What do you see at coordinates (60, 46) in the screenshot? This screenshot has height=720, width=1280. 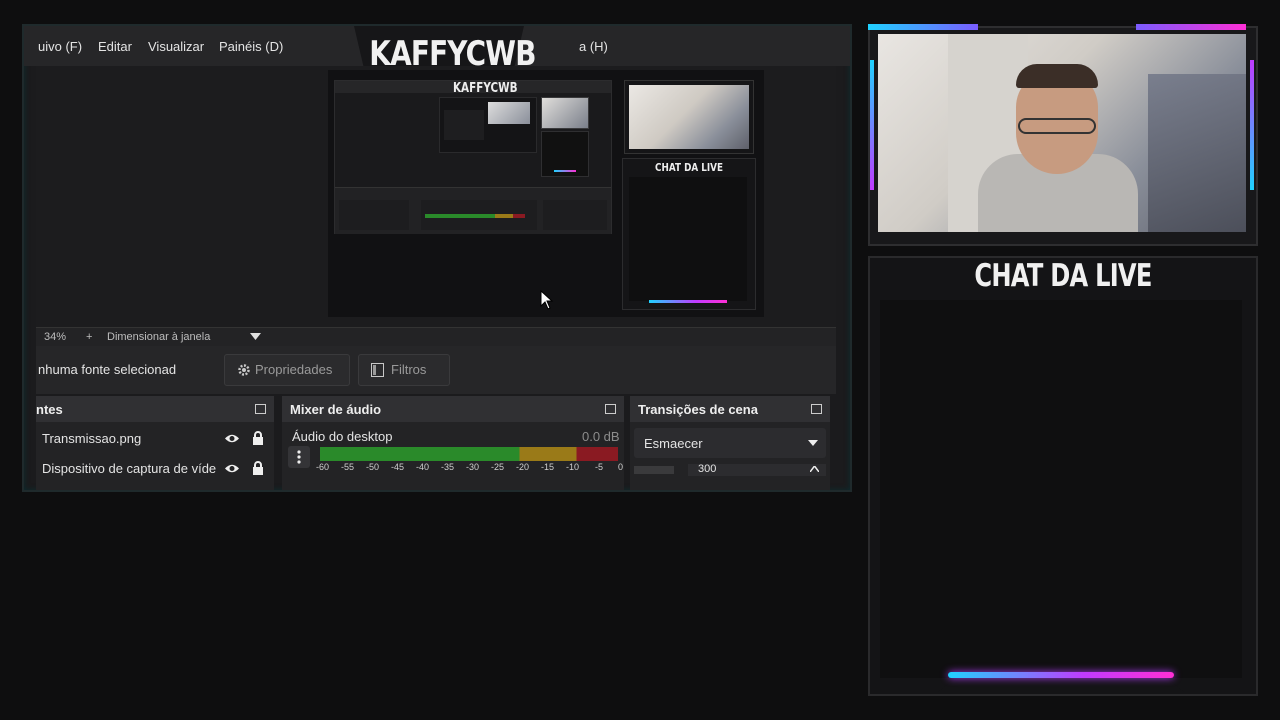 I see `menu-file: uivo (F)` at bounding box center [60, 46].